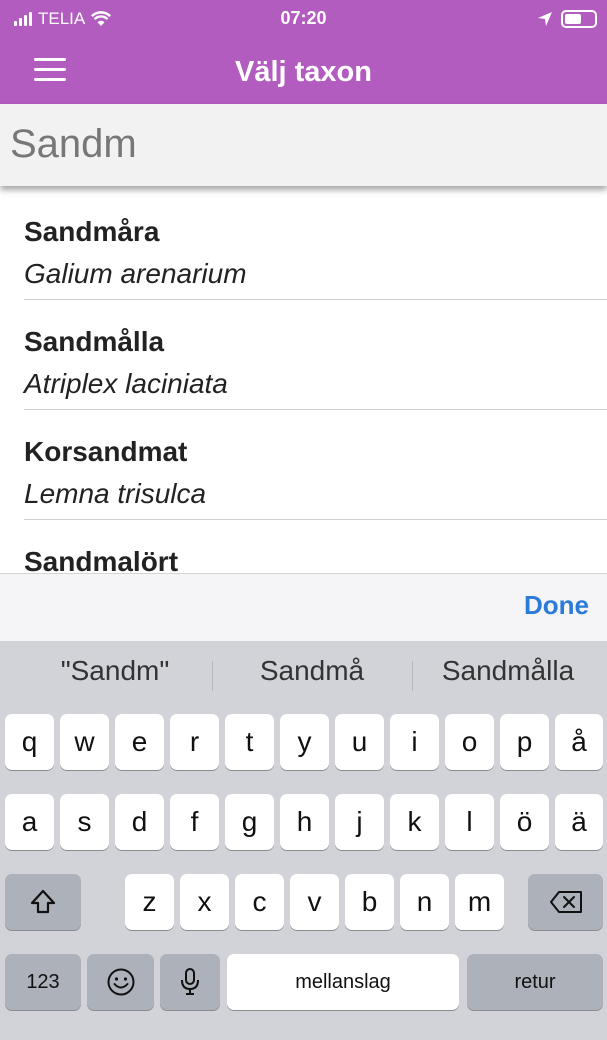 This screenshot has width=607, height=1040. I want to click on suggestion-item: Sandmå, so click(312, 671).